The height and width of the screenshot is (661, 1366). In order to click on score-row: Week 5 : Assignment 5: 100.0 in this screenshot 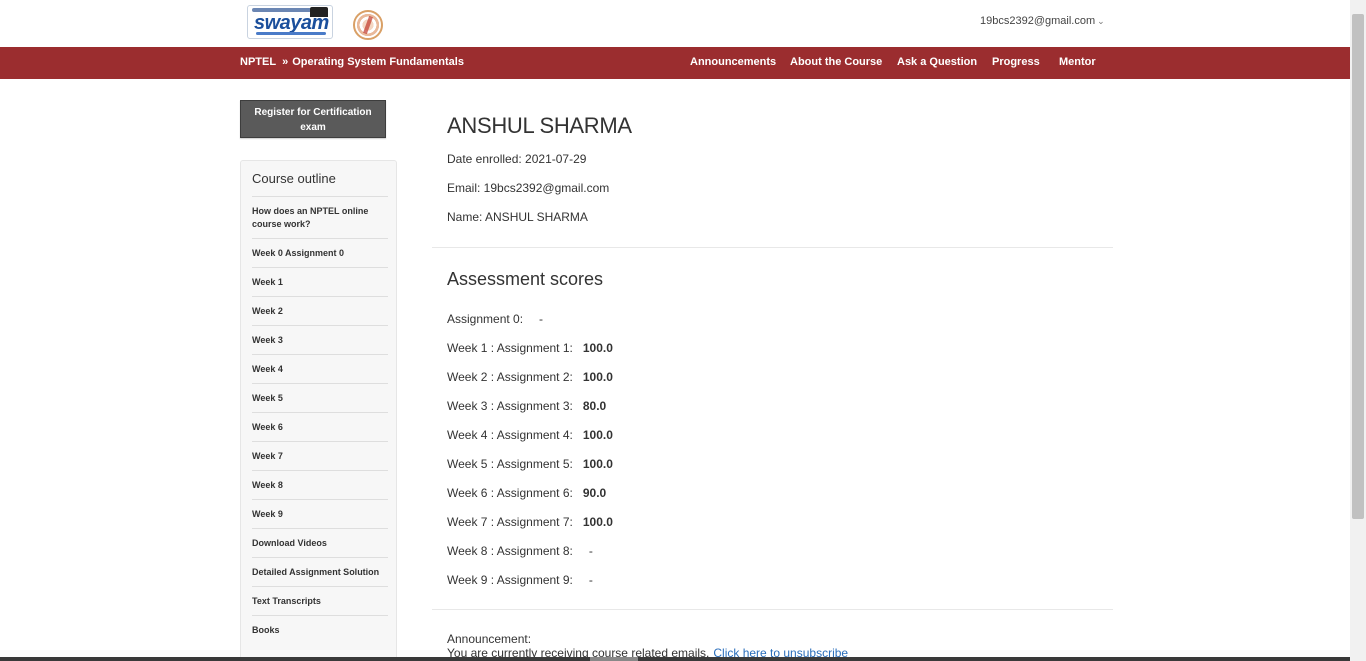, I will do `click(530, 464)`.